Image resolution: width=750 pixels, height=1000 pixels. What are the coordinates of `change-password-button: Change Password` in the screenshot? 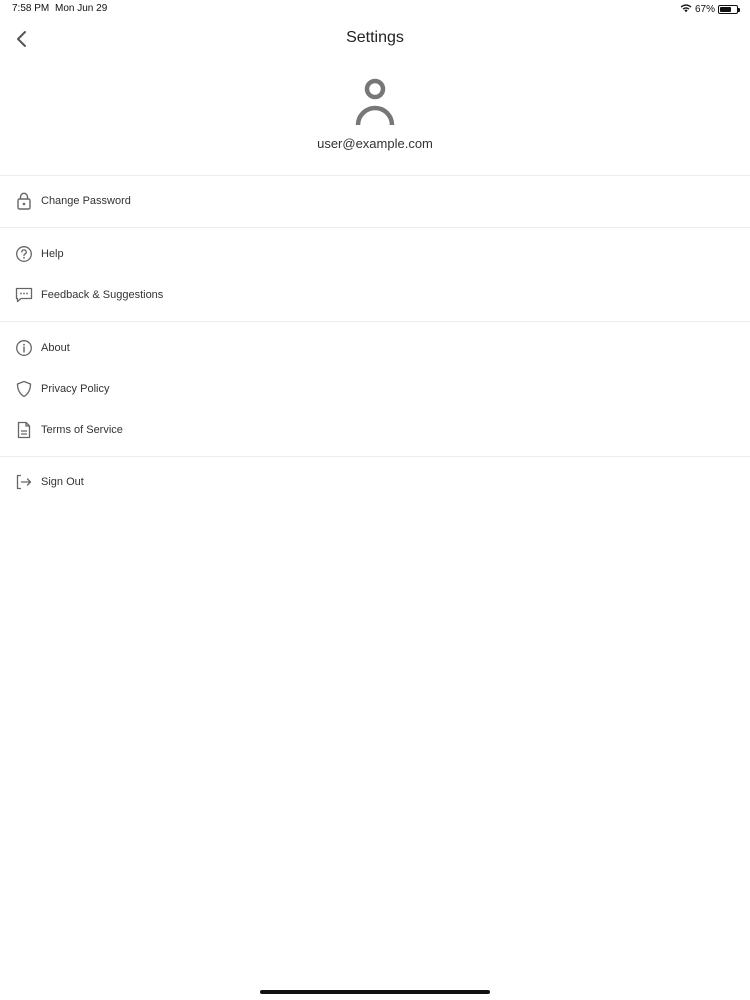 It's located at (375, 201).